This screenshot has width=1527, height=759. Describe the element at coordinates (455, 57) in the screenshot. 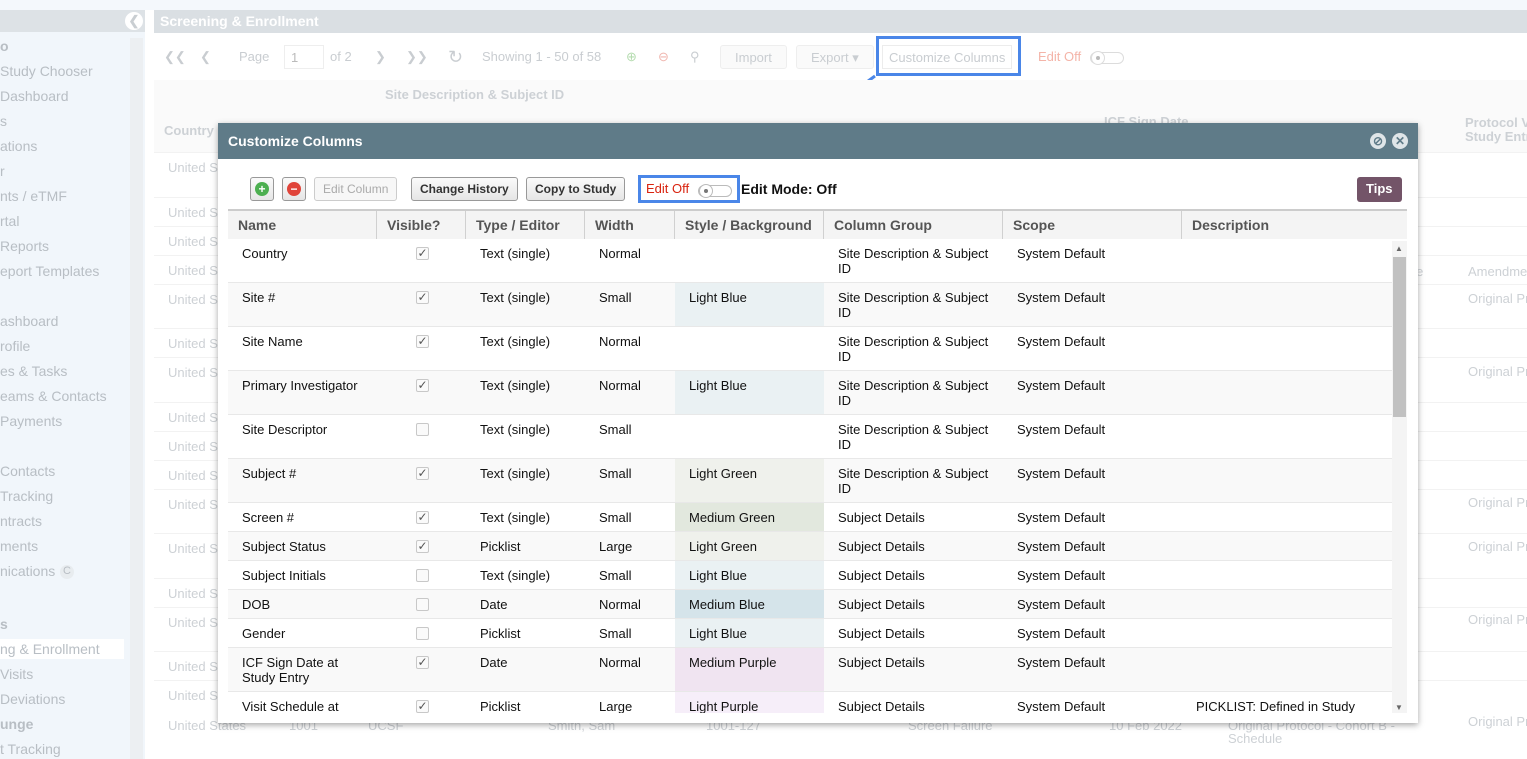

I see `refresh-icon: ↻` at that location.